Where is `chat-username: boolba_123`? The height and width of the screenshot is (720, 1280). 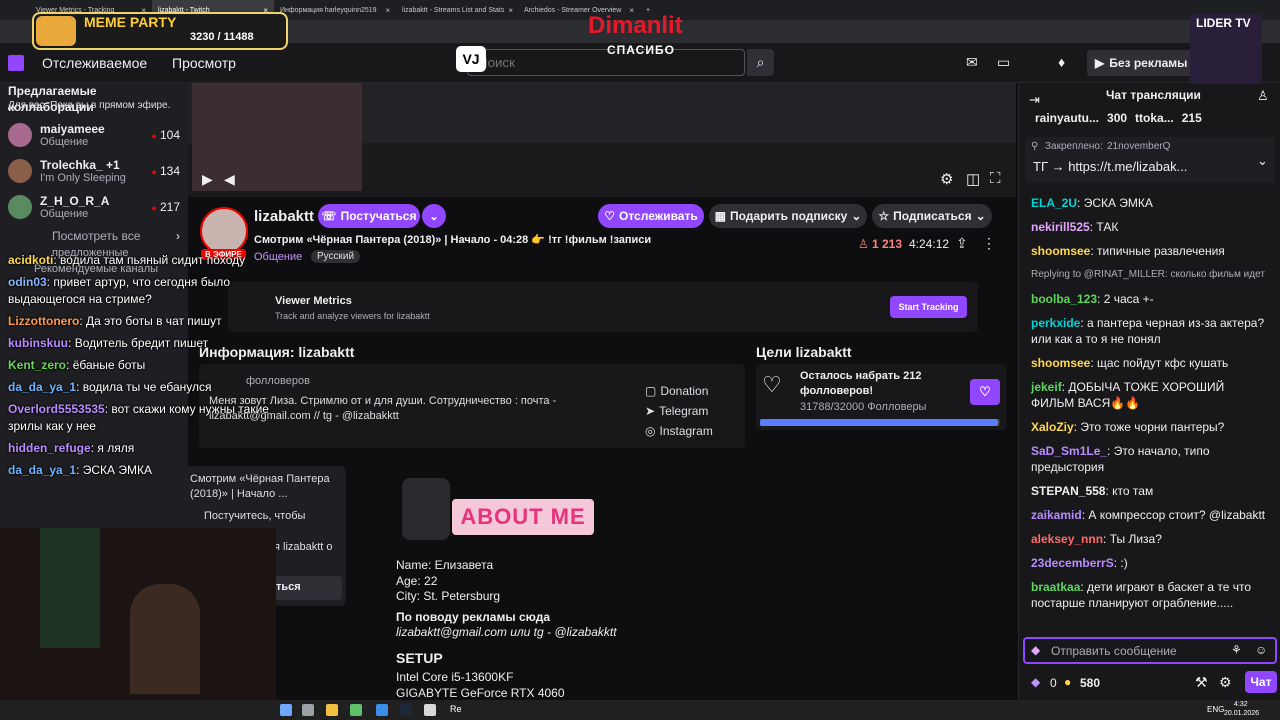
chat-username: boolba_123 is located at coordinates (1064, 299).